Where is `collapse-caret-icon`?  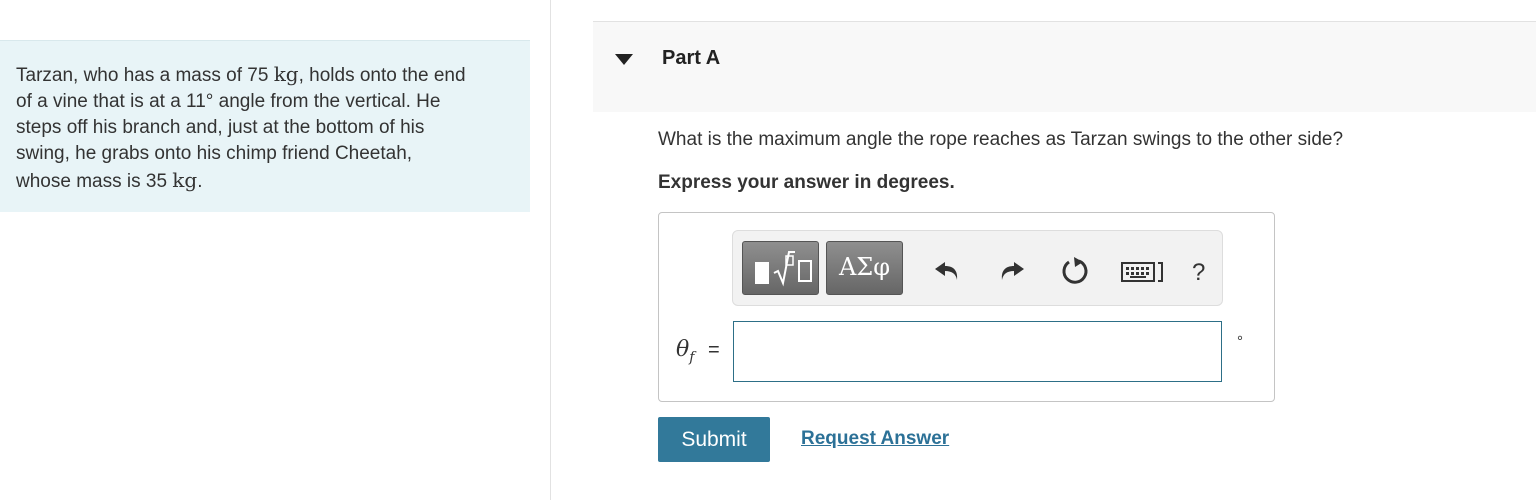
collapse-caret-icon is located at coordinates (624, 59).